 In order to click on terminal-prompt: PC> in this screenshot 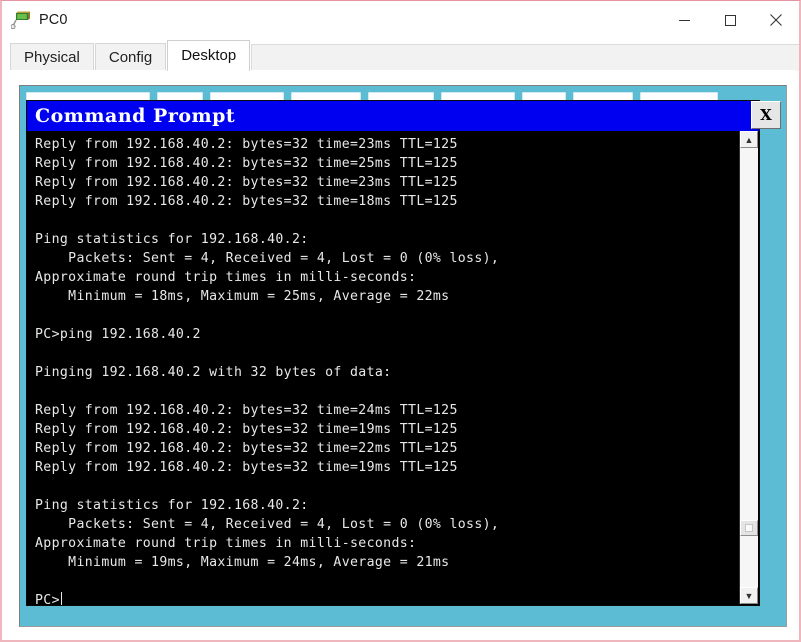, I will do `click(47, 599)`.